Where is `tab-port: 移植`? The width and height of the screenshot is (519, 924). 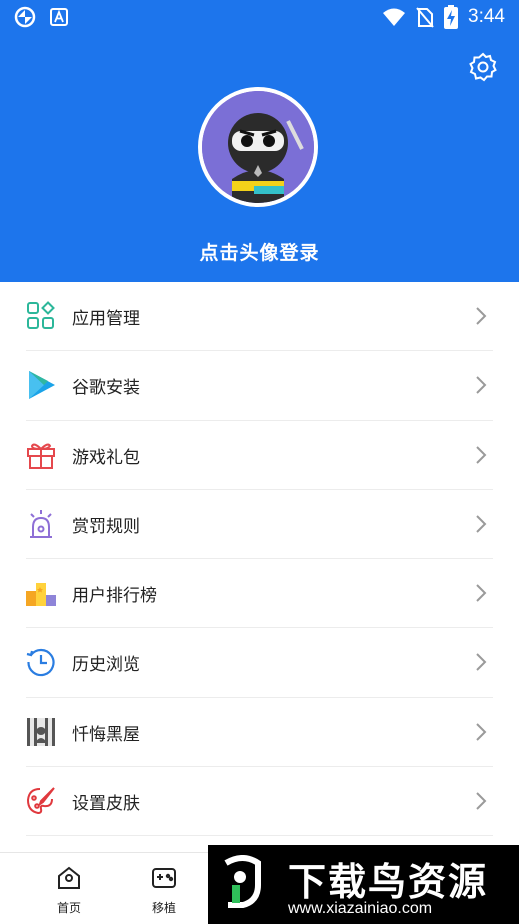 tab-port: 移植 is located at coordinates (164, 888).